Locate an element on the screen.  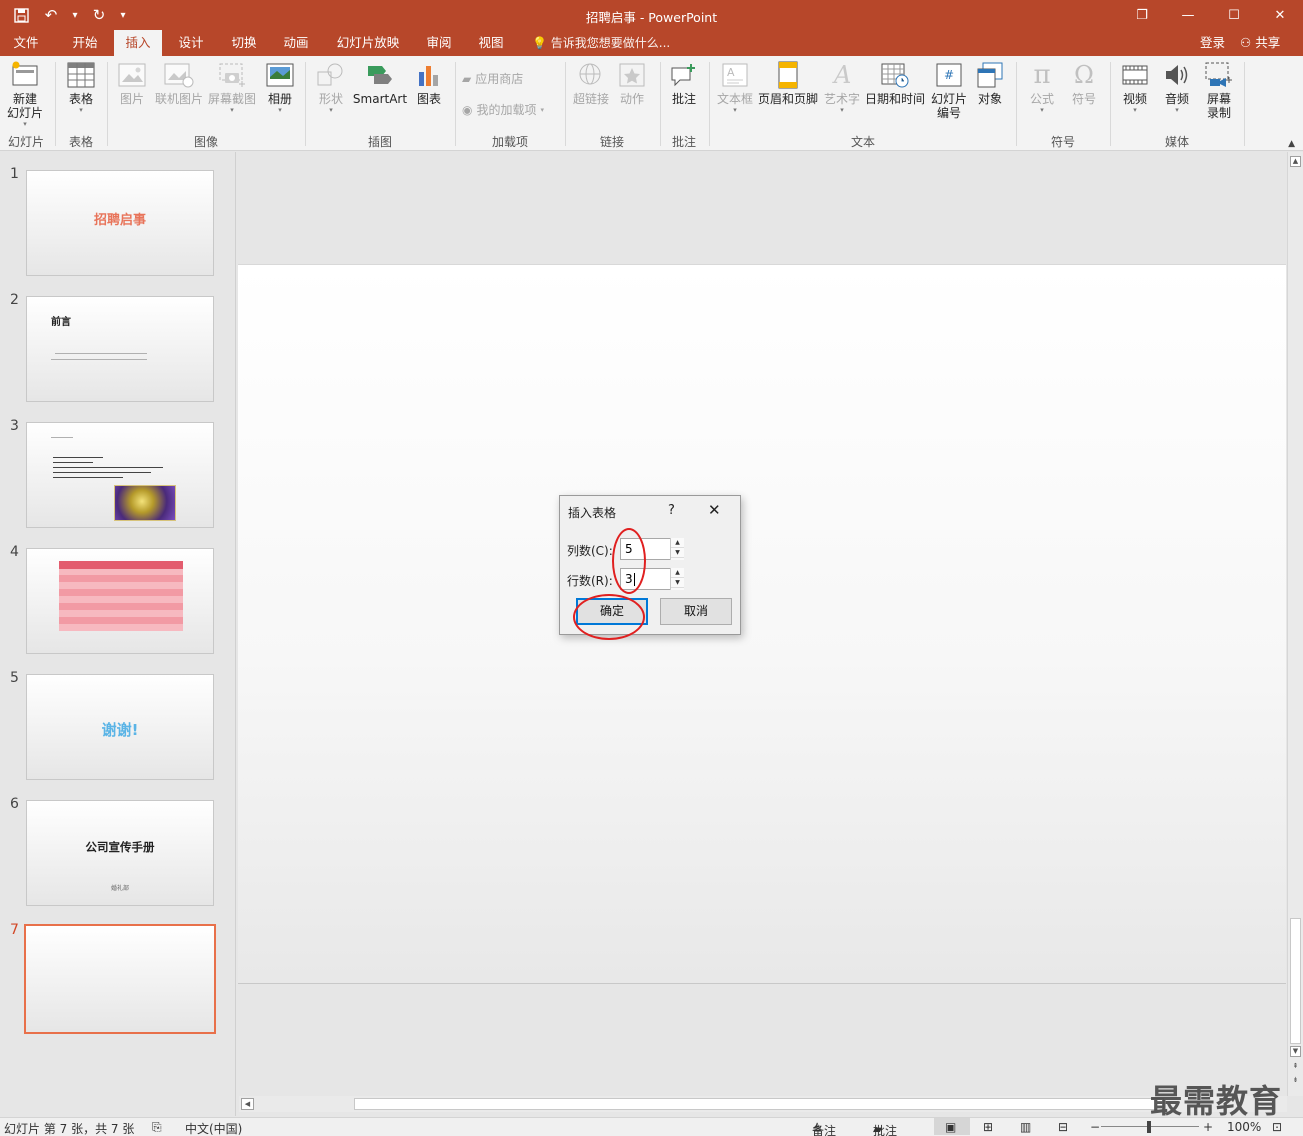
app-store-button: ▰ 应用商店 is located at coordinates (492, 78).